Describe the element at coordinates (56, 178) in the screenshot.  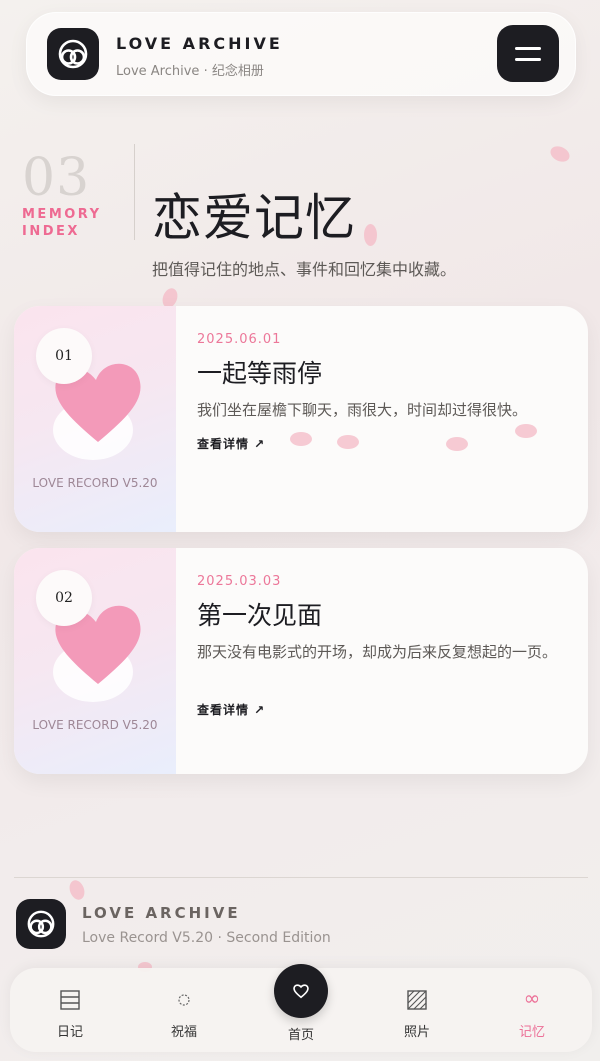
I see `section-number: 03` at that location.